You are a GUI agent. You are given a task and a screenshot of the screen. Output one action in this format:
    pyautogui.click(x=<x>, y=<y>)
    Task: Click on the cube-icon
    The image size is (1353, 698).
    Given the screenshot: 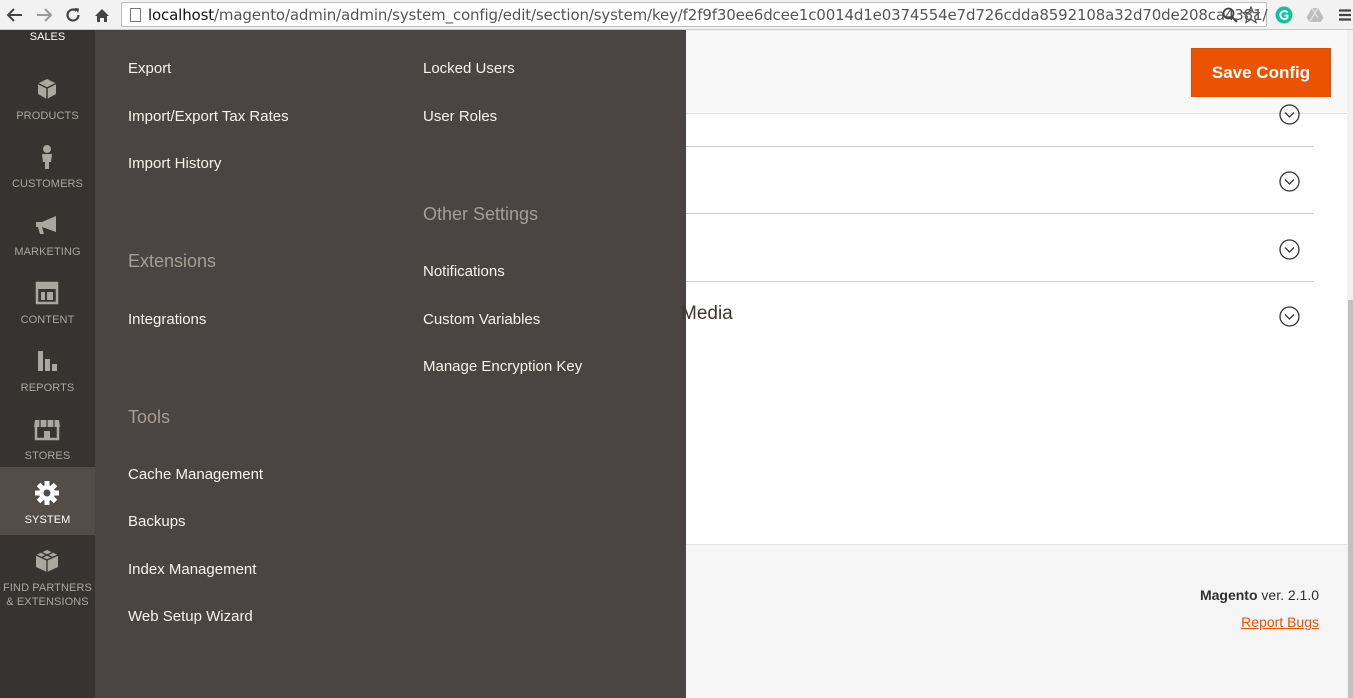 What is the action you would take?
    pyautogui.click(x=47, y=89)
    